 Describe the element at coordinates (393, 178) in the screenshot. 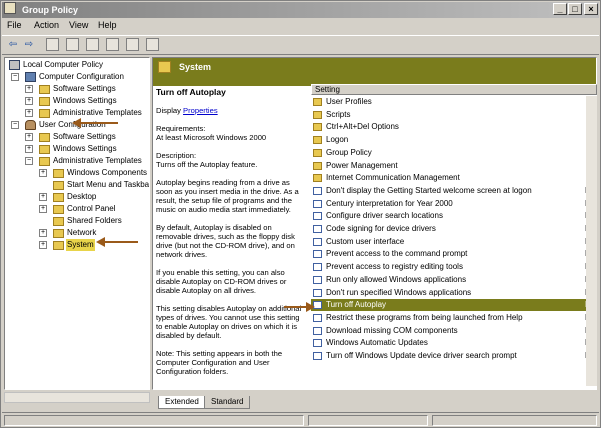

I see `setting-name: Internet Communication Management` at that location.